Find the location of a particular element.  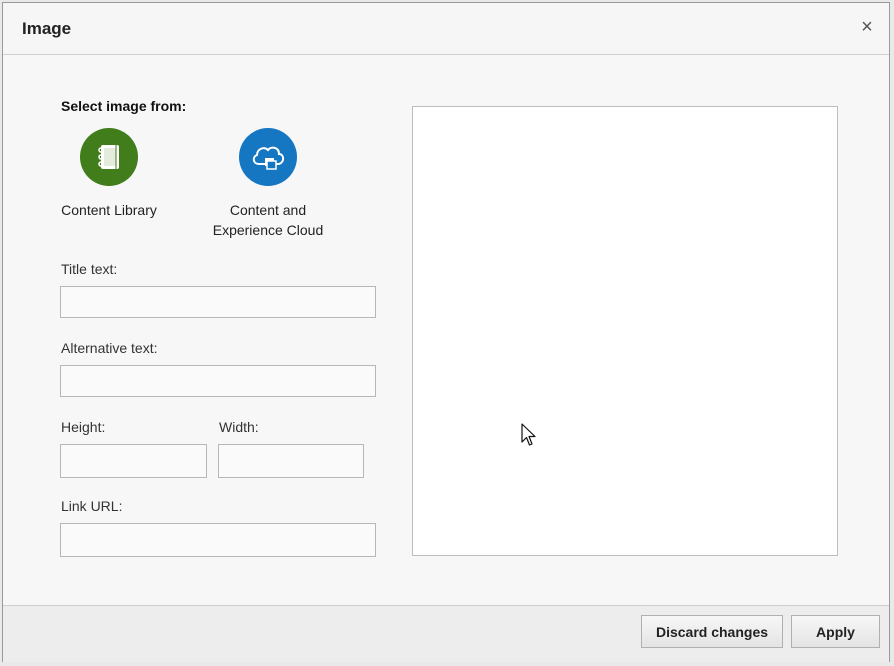

mouse-pointer-icon is located at coordinates (528, 434).